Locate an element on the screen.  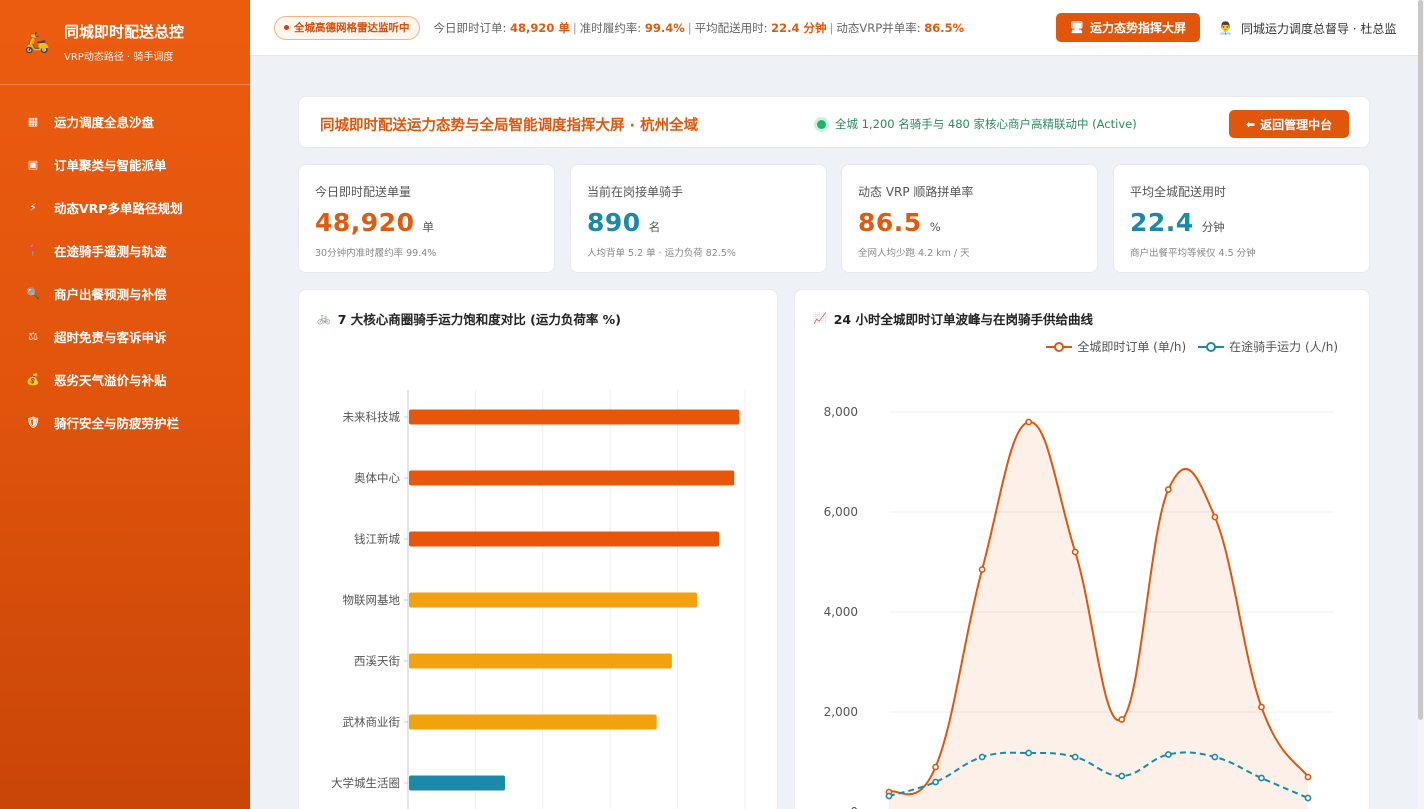
bar-category-label: 奥体中心 is located at coordinates (377, 478).